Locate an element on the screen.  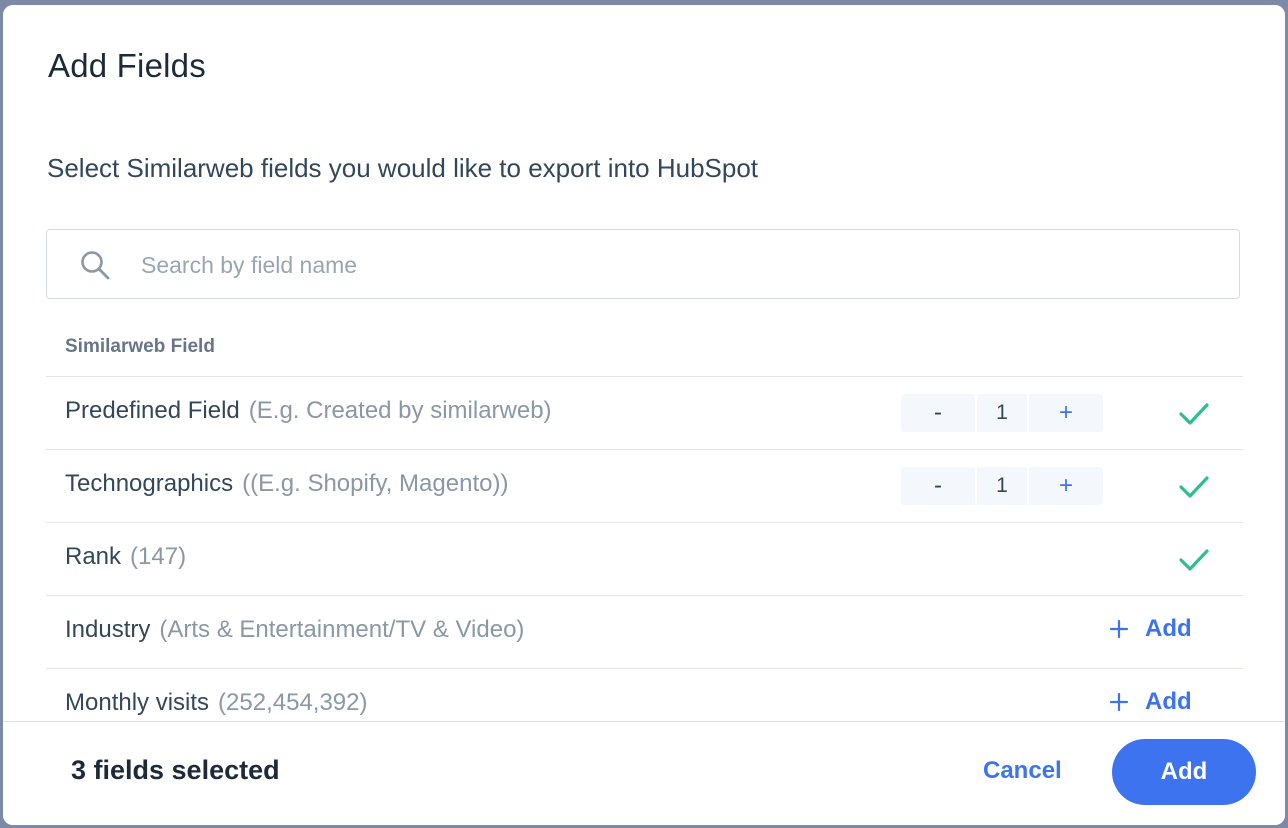
field-example: (Arts & Entertainment/TV & Video) is located at coordinates (342, 629).